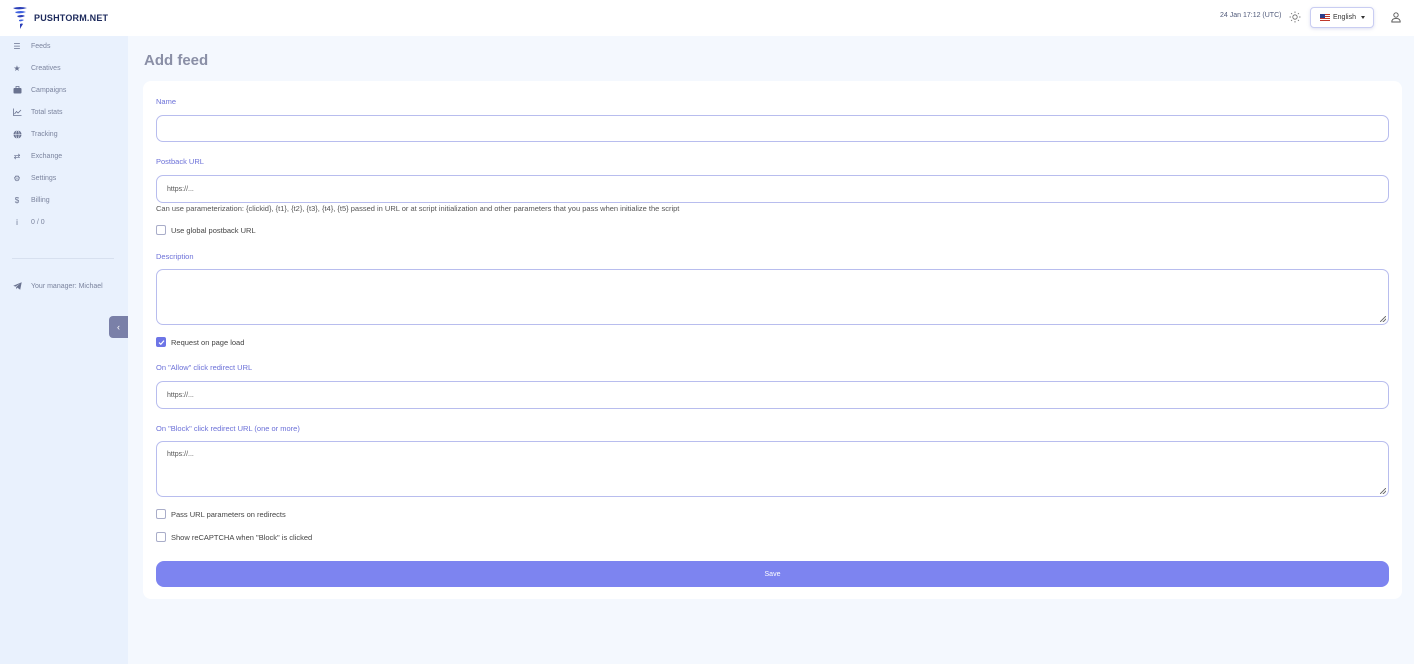 This screenshot has width=1414, height=664. Describe the element at coordinates (64, 112) in the screenshot. I see `sidebar-item-total-stats: Total stats` at that location.